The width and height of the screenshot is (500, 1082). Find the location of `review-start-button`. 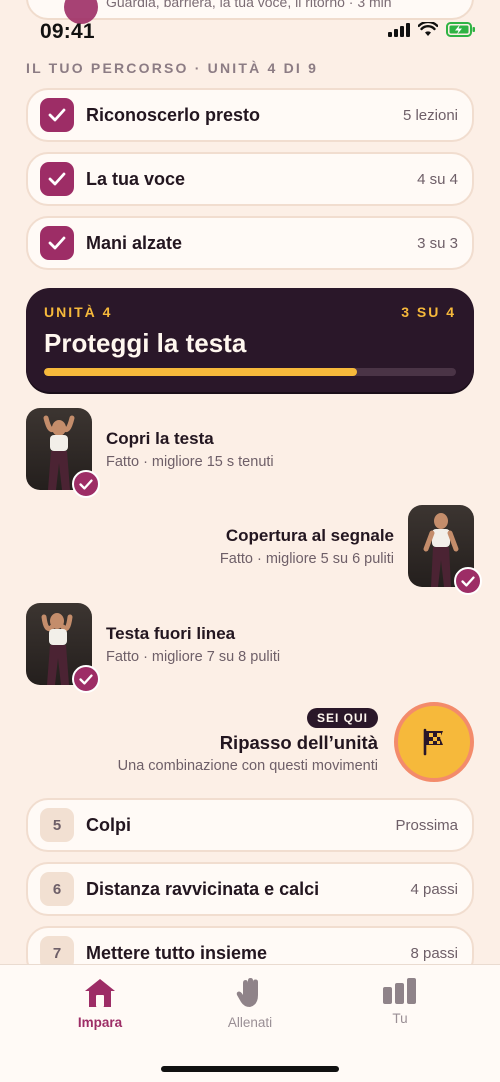

review-start-button is located at coordinates (434, 742).